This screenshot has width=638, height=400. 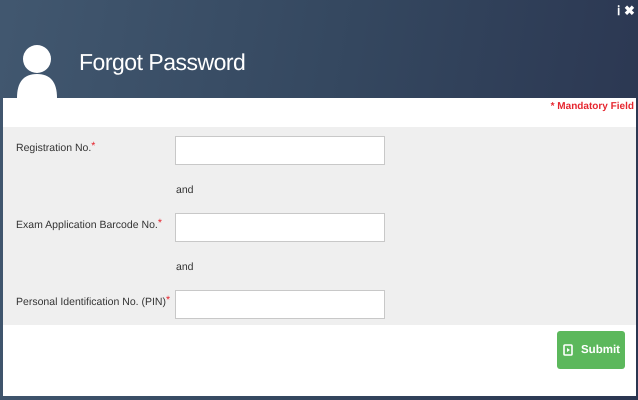 What do you see at coordinates (629, 11) in the screenshot?
I see `close-button: ✖` at bounding box center [629, 11].